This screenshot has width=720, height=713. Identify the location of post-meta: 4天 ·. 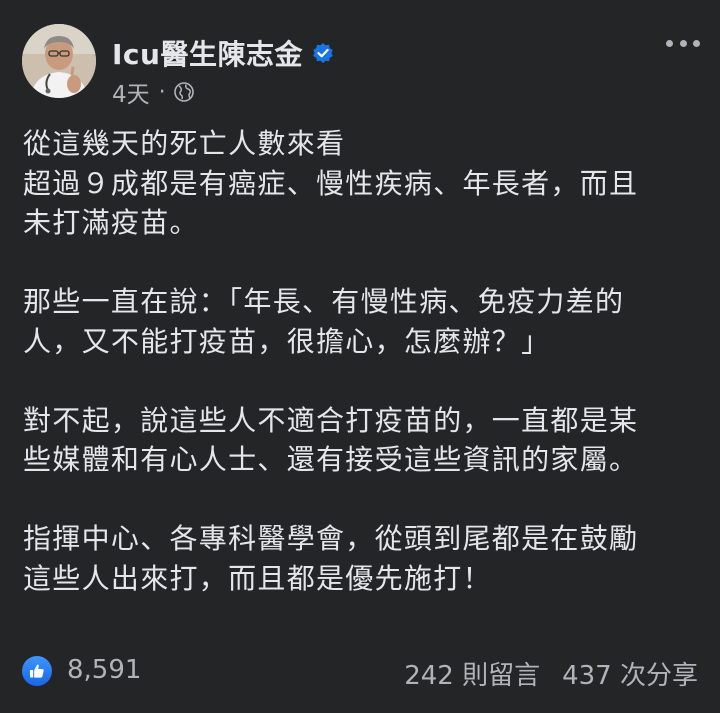
(153, 92).